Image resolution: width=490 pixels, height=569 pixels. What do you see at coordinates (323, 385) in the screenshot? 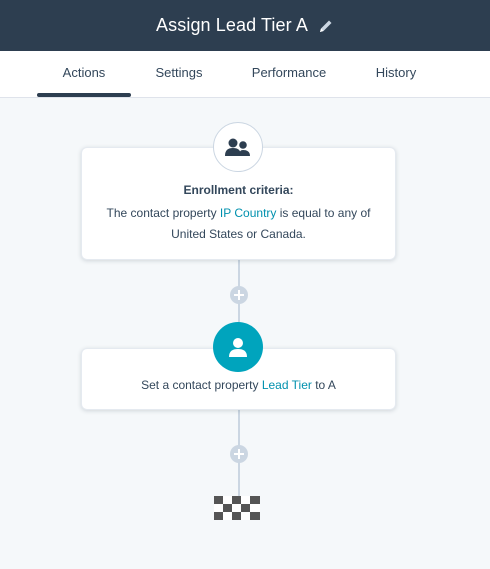
I see `action-text-part: to A` at bounding box center [323, 385].